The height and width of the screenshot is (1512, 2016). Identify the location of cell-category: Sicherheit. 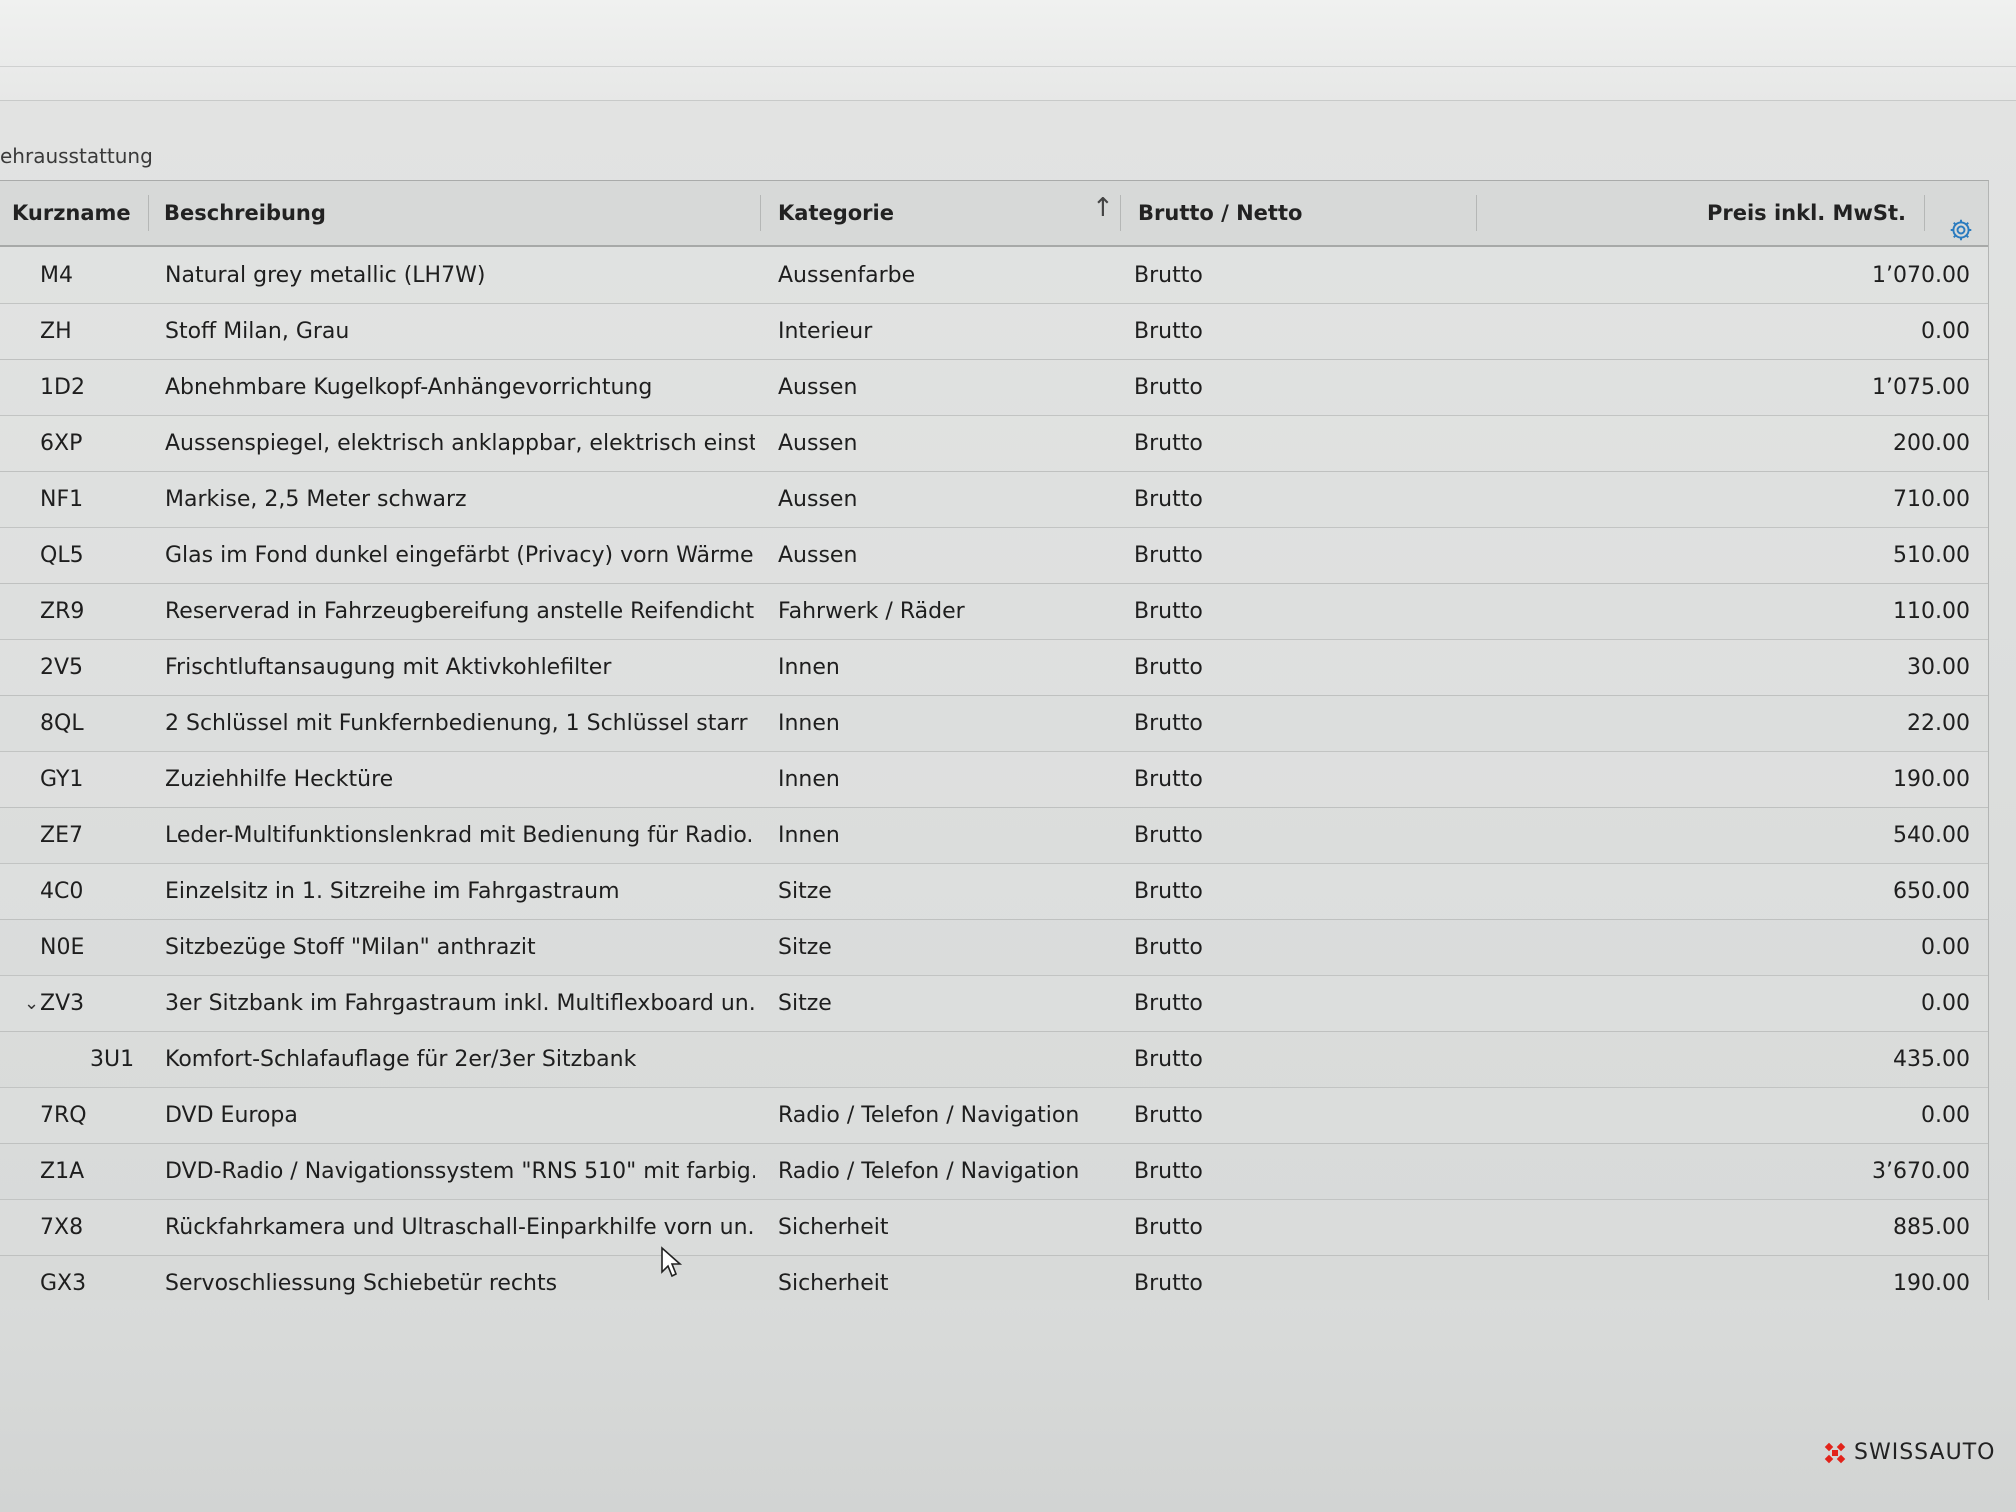
(833, 1227).